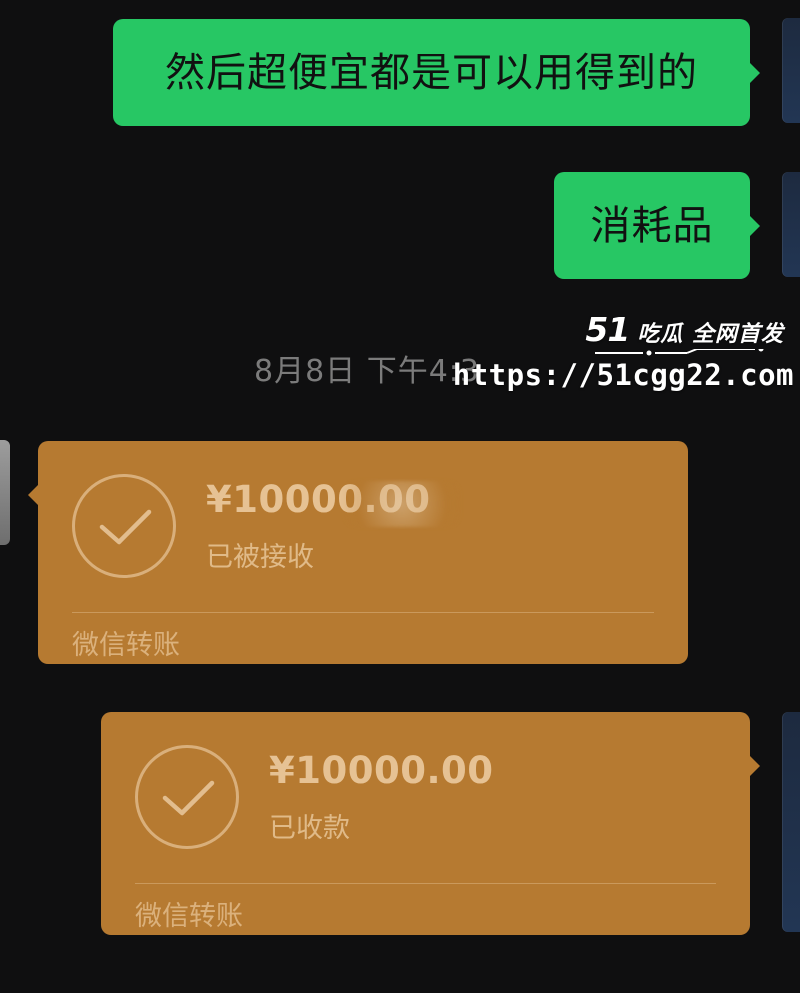 This screenshot has width=800, height=993. I want to click on contact-avatar-middle-right, so click(791, 224).